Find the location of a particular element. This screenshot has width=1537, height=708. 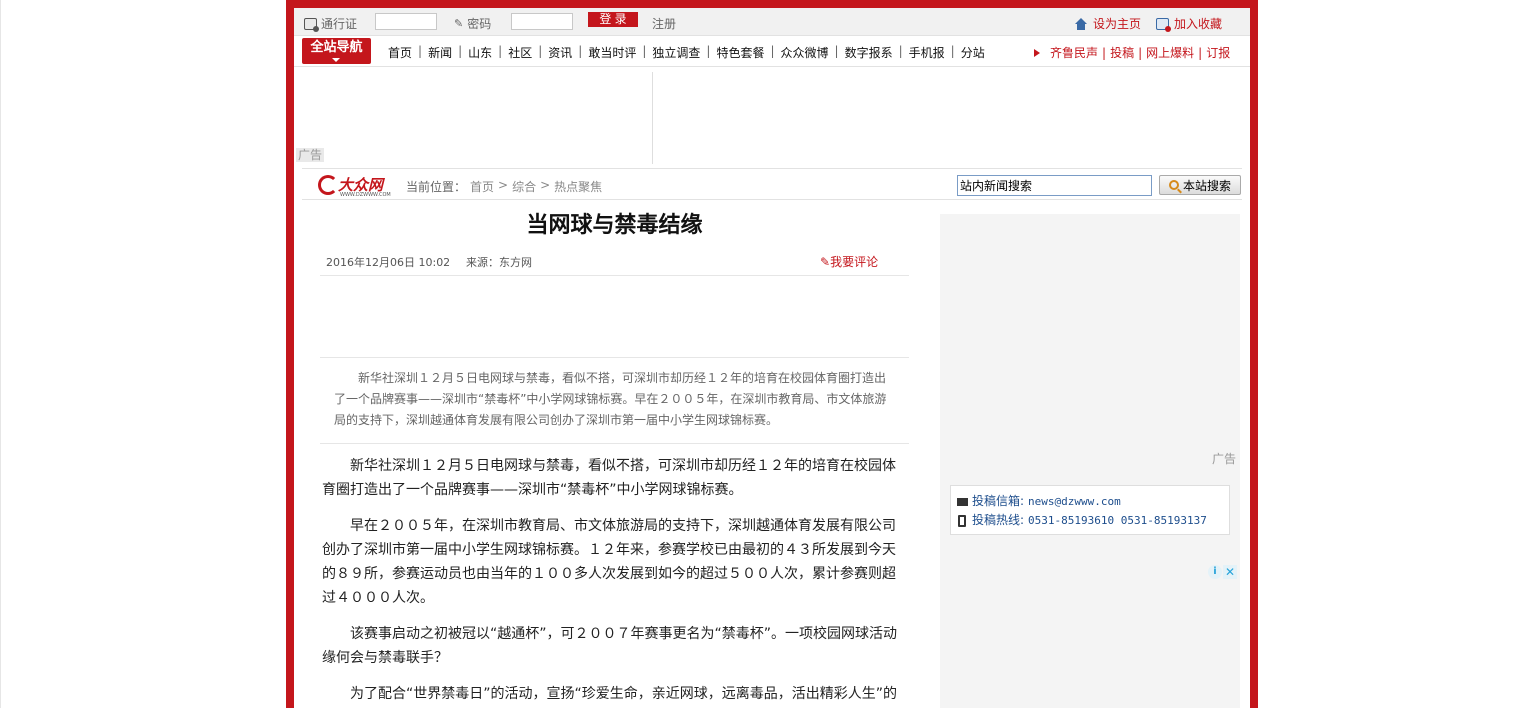

article-title: 当网球与禁毒结缘 is located at coordinates (614, 225).